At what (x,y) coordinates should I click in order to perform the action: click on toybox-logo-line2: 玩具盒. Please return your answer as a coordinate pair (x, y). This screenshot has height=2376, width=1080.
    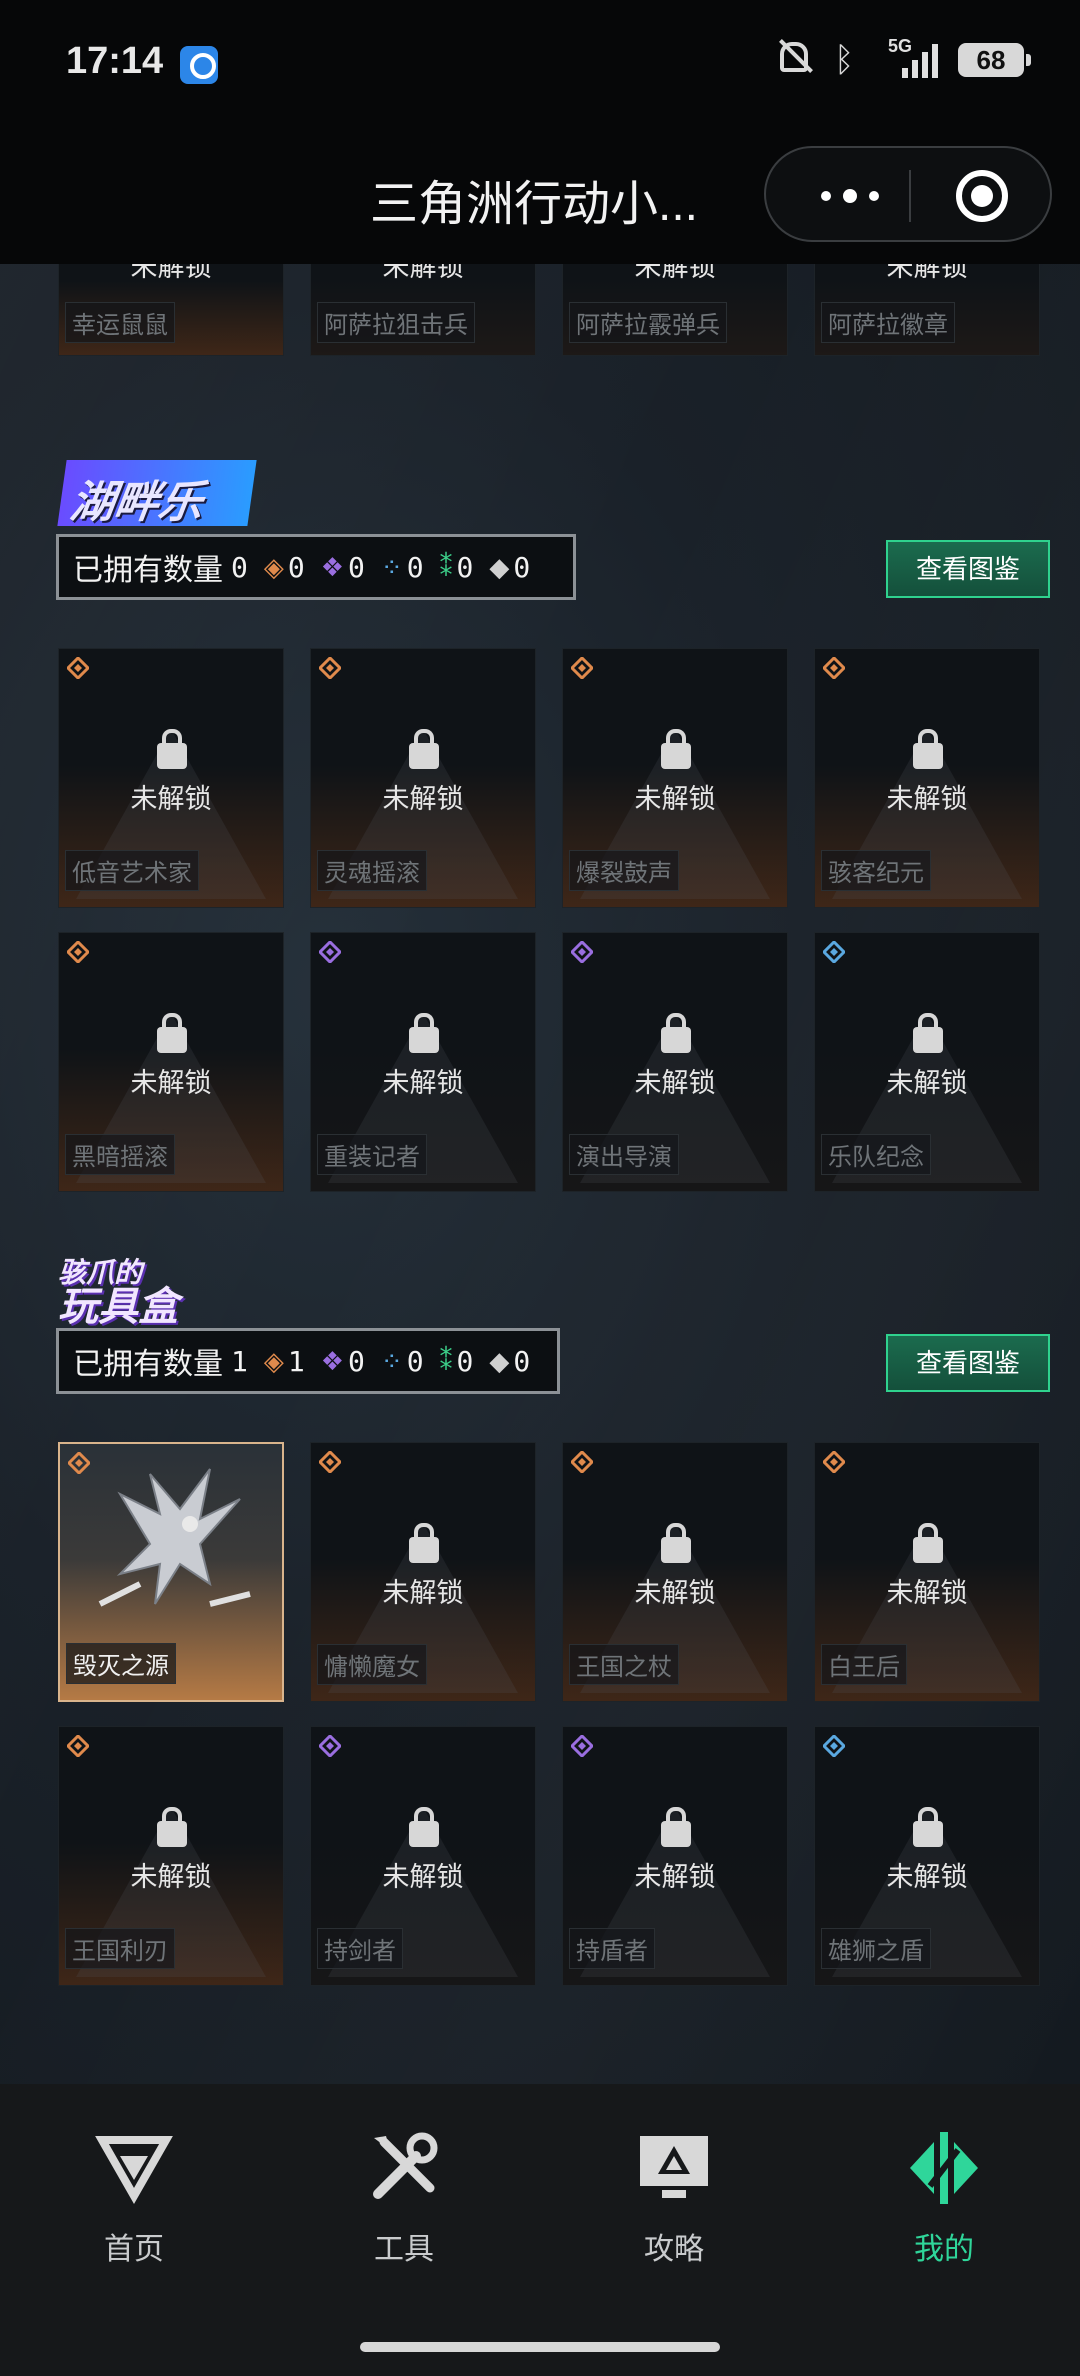
    Looking at the image, I should click on (118, 1307).